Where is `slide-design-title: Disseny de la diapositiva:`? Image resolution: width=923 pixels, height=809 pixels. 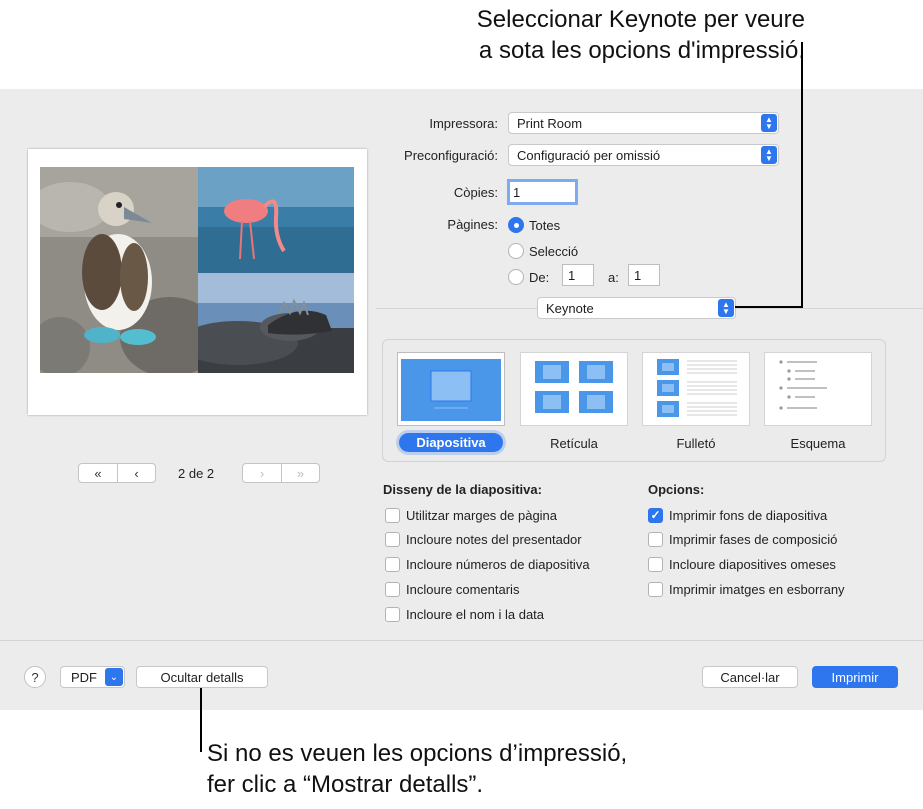 slide-design-title: Disseny de la diapositiva: is located at coordinates (462, 489).